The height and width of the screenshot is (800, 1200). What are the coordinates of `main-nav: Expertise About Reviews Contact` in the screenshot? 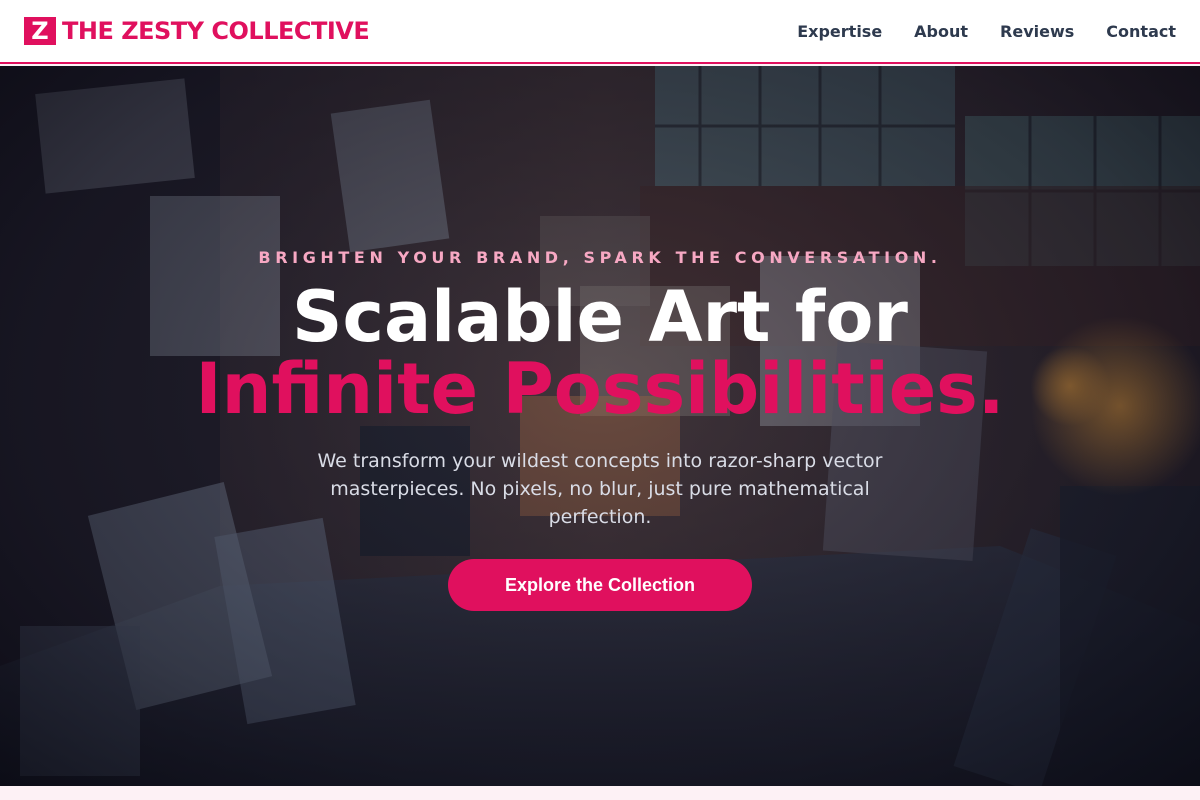 It's located at (986, 31).